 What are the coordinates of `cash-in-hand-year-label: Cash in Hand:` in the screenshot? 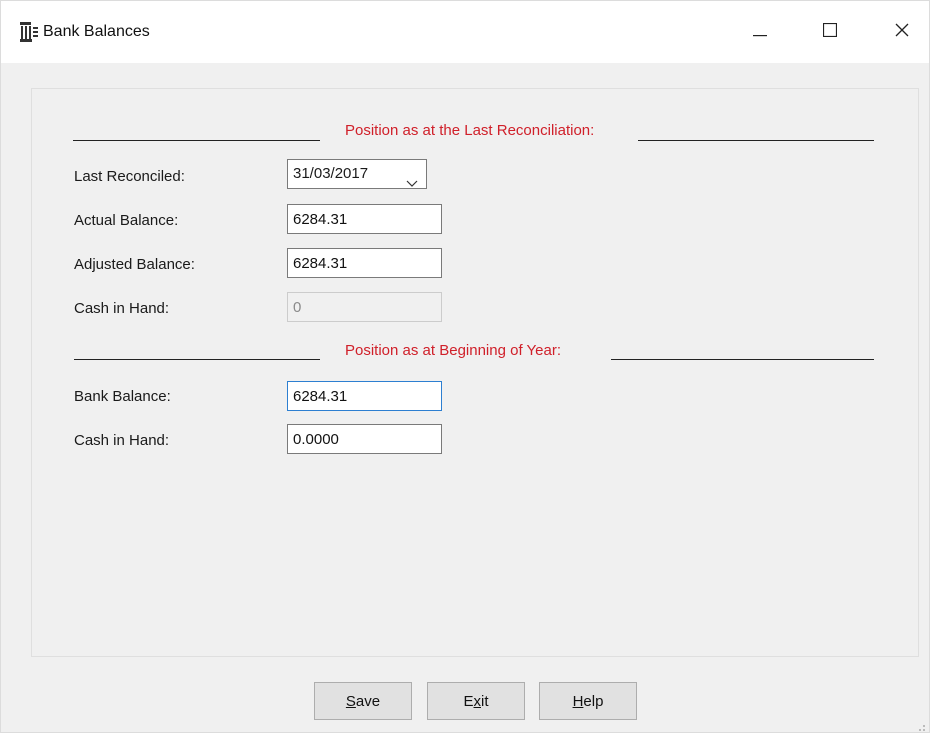 It's located at (122, 440).